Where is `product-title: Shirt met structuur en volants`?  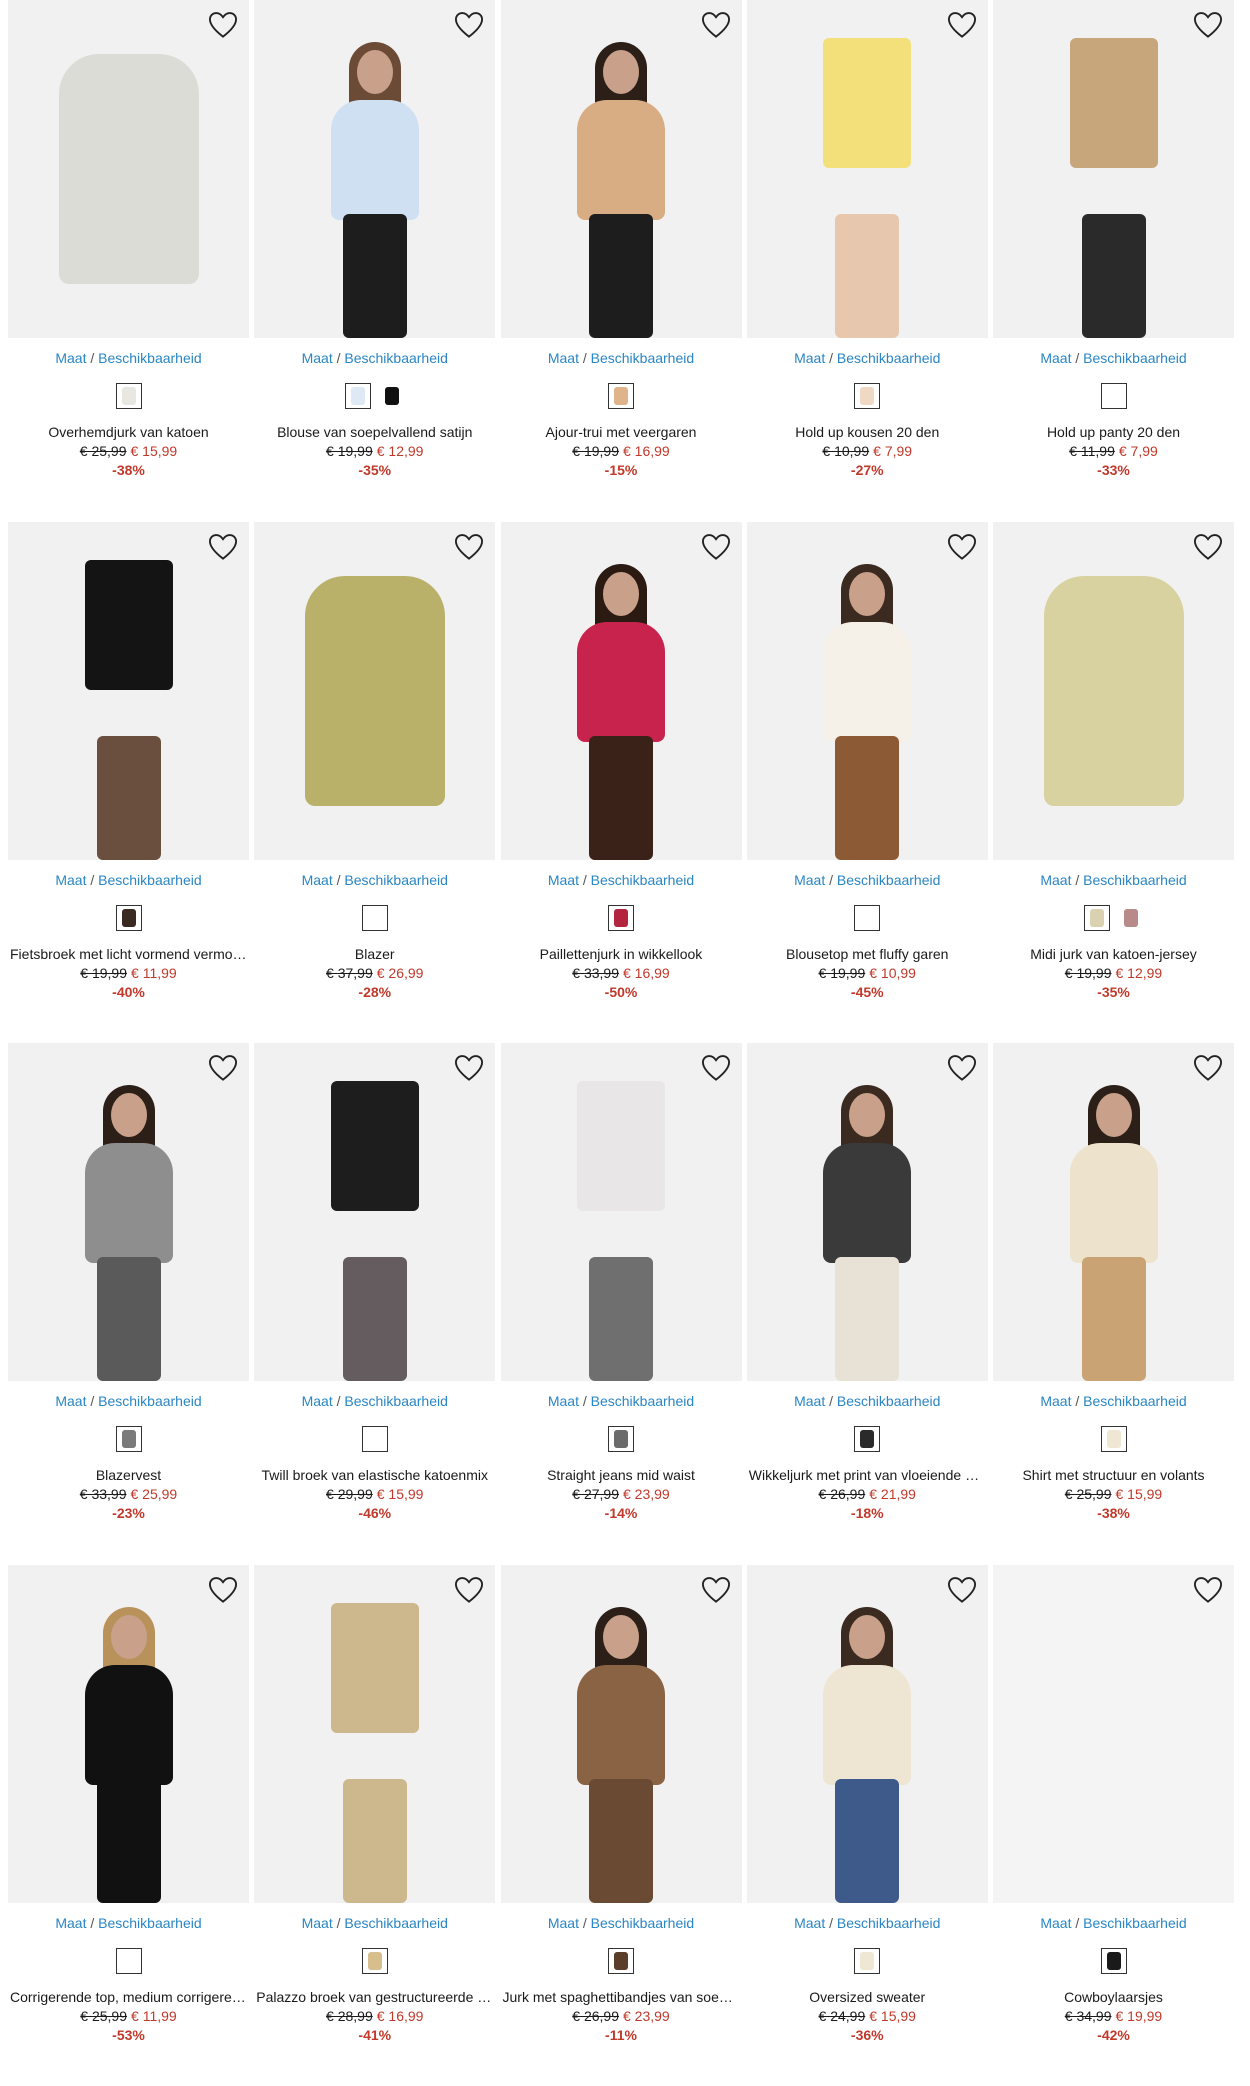 product-title: Shirt met structuur en volants is located at coordinates (1113, 1475).